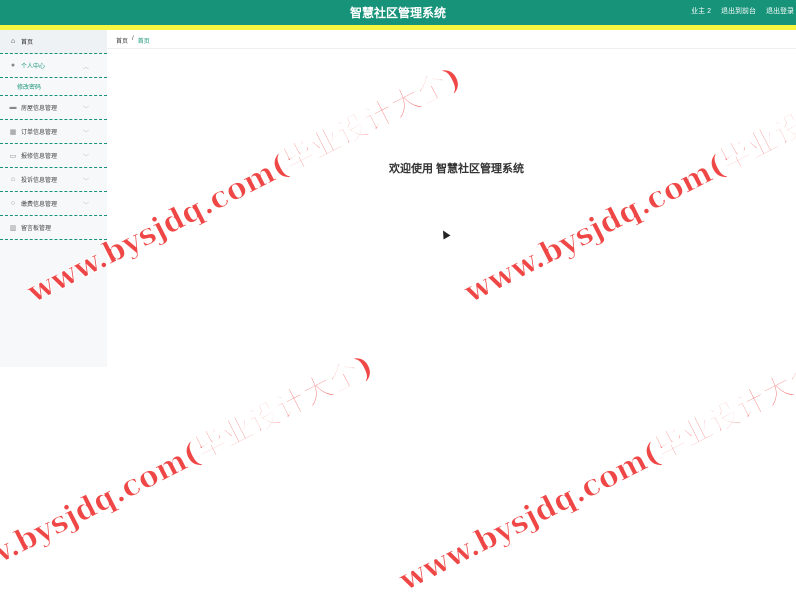  Describe the element at coordinates (13, 179) in the screenshot. I see `bank-icon: ⌂` at that location.